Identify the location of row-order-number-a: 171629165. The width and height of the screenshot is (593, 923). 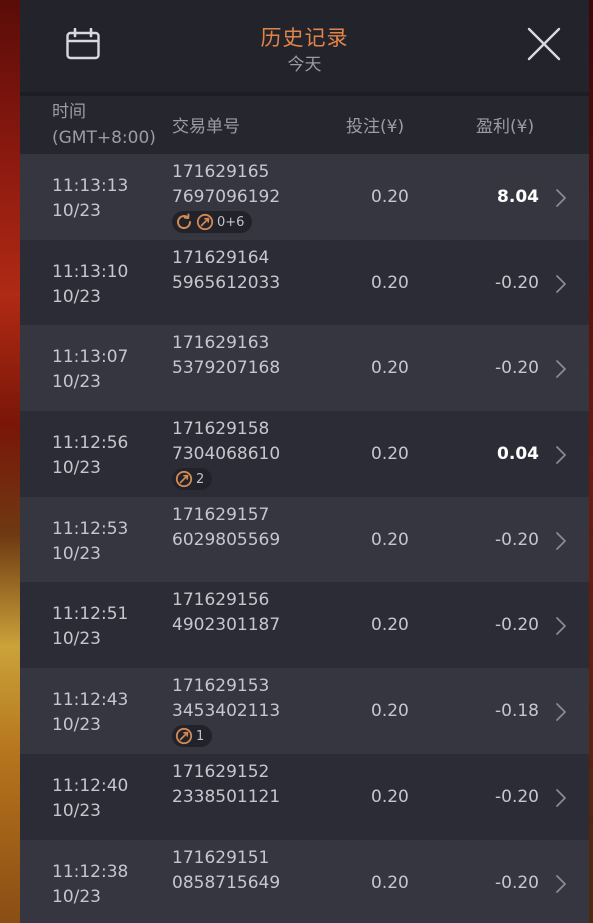
(221, 172).